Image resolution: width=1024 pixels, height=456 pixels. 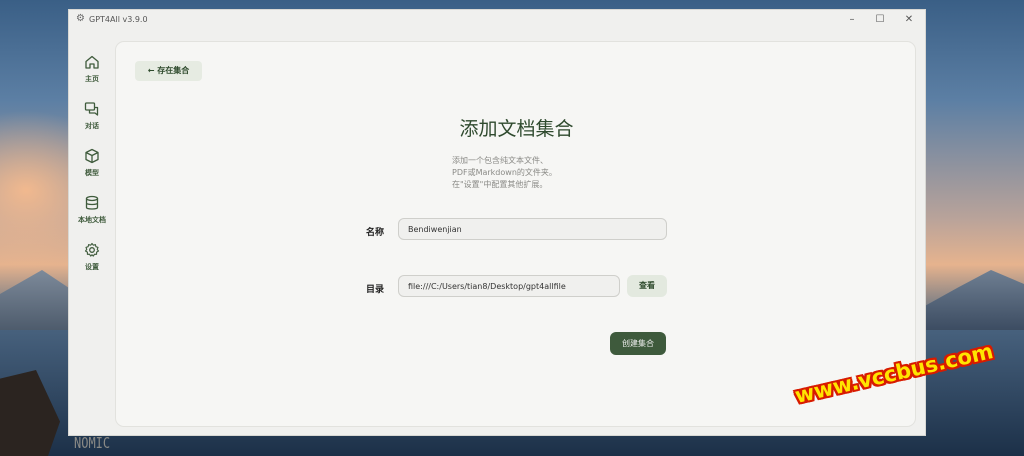 I want to click on title-bar: ⚙ GPT4All v3.9.0 – ☐ ✕, so click(x=497, y=20).